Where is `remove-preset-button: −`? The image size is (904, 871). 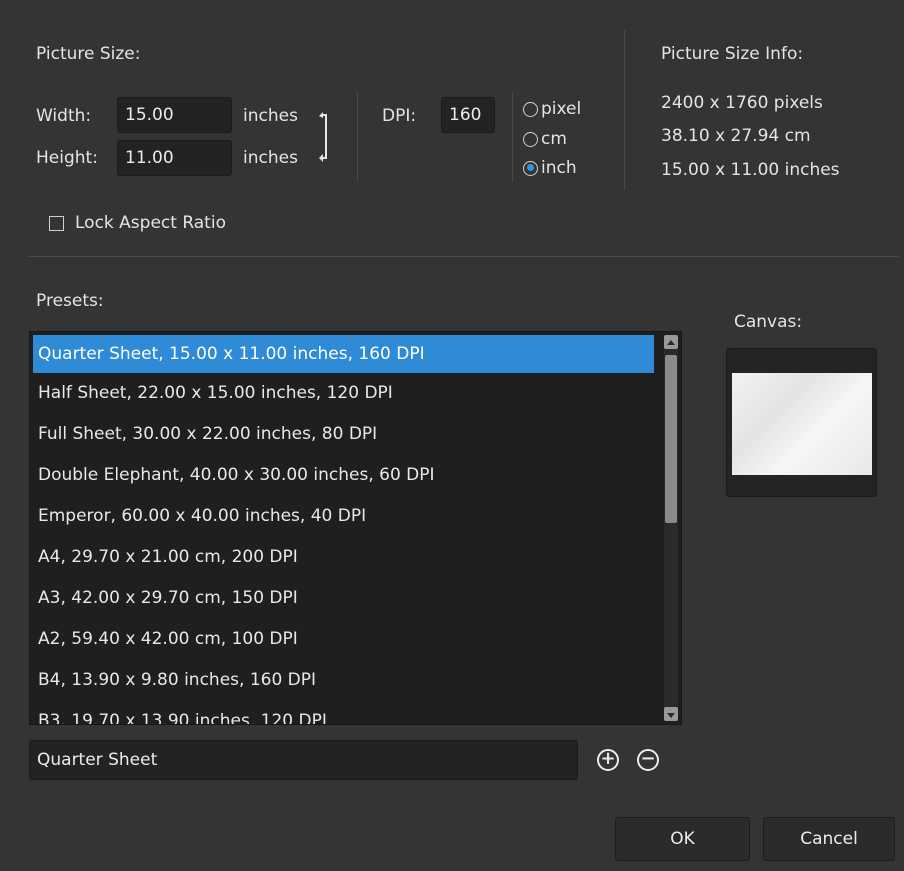 remove-preset-button: − is located at coordinates (648, 760).